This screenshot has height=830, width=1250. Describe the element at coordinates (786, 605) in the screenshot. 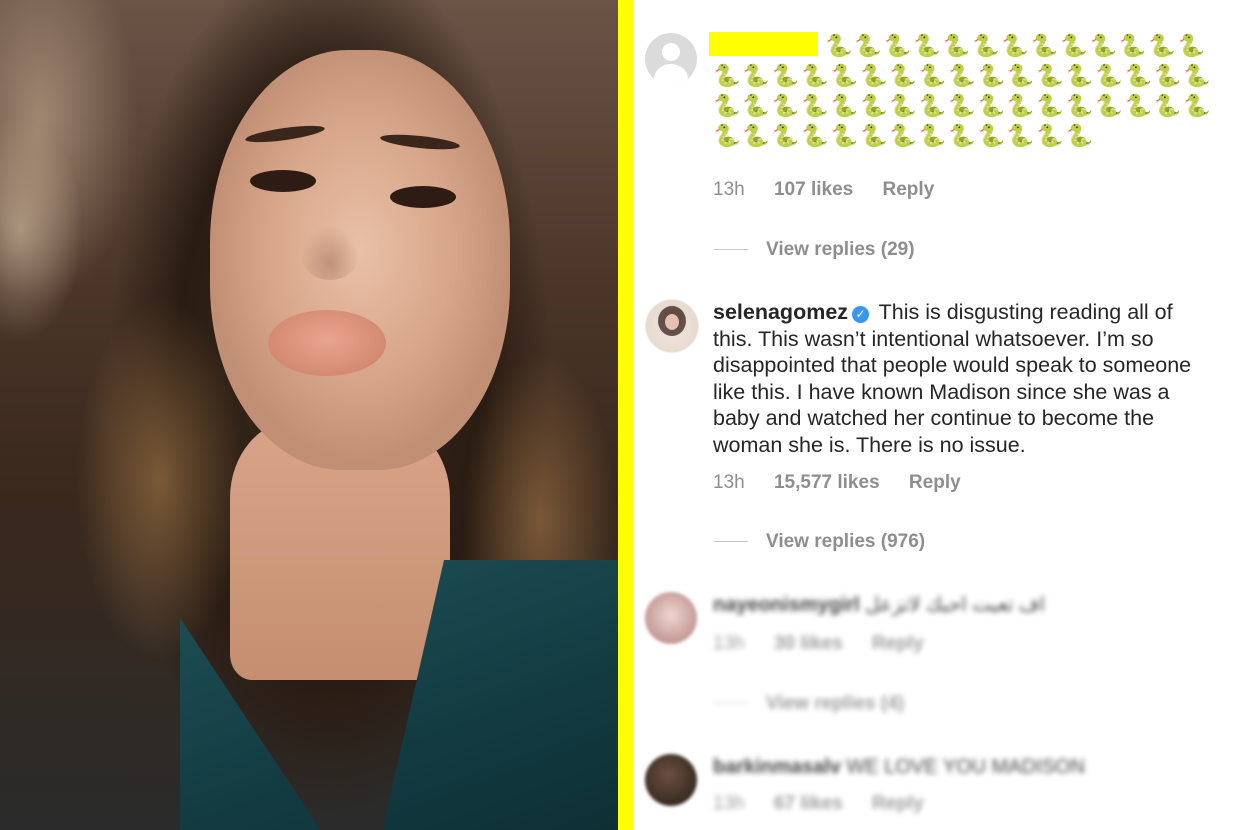

I see `comment-username: nayeonismygirl` at that location.